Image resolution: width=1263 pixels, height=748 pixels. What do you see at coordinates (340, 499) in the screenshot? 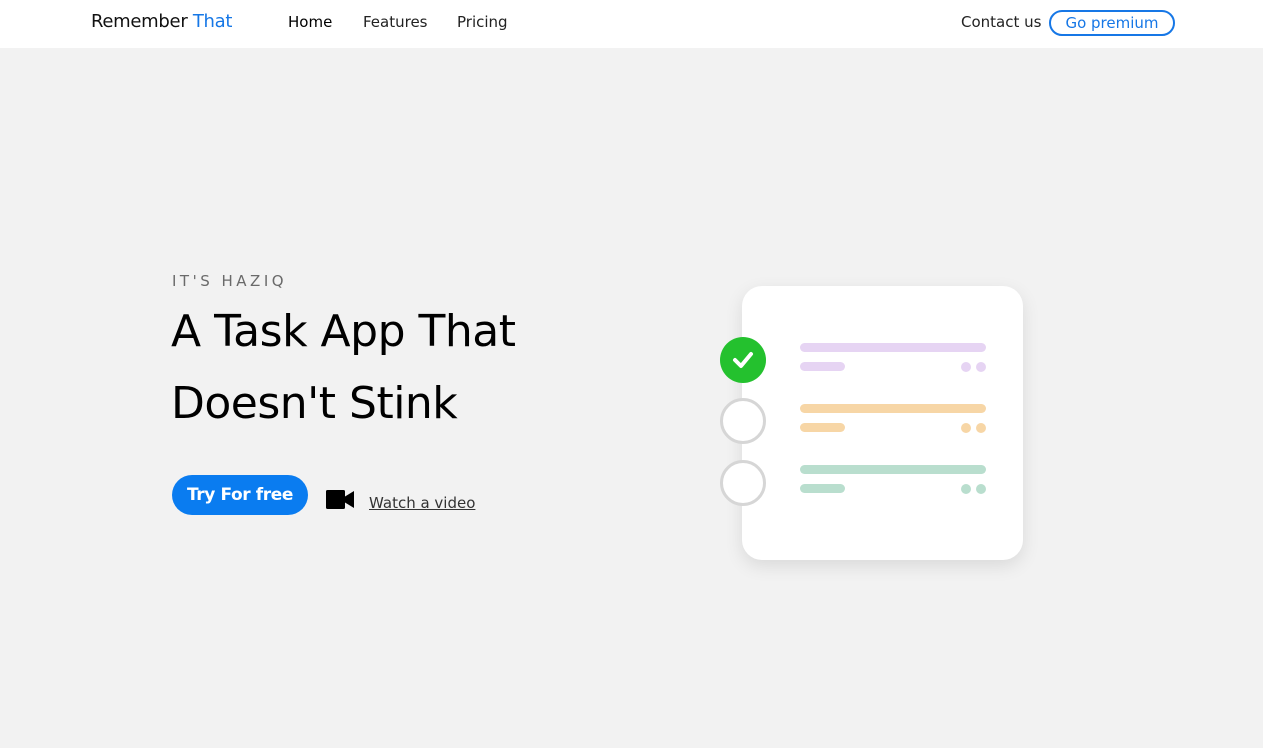
I see `video-camera-icon` at bounding box center [340, 499].